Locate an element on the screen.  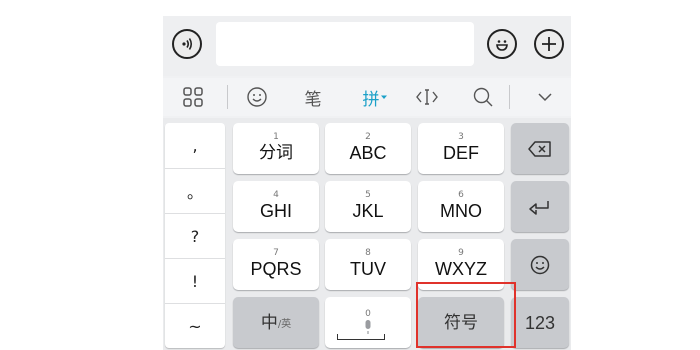
symbols-label: 符号 is located at coordinates (461, 322).